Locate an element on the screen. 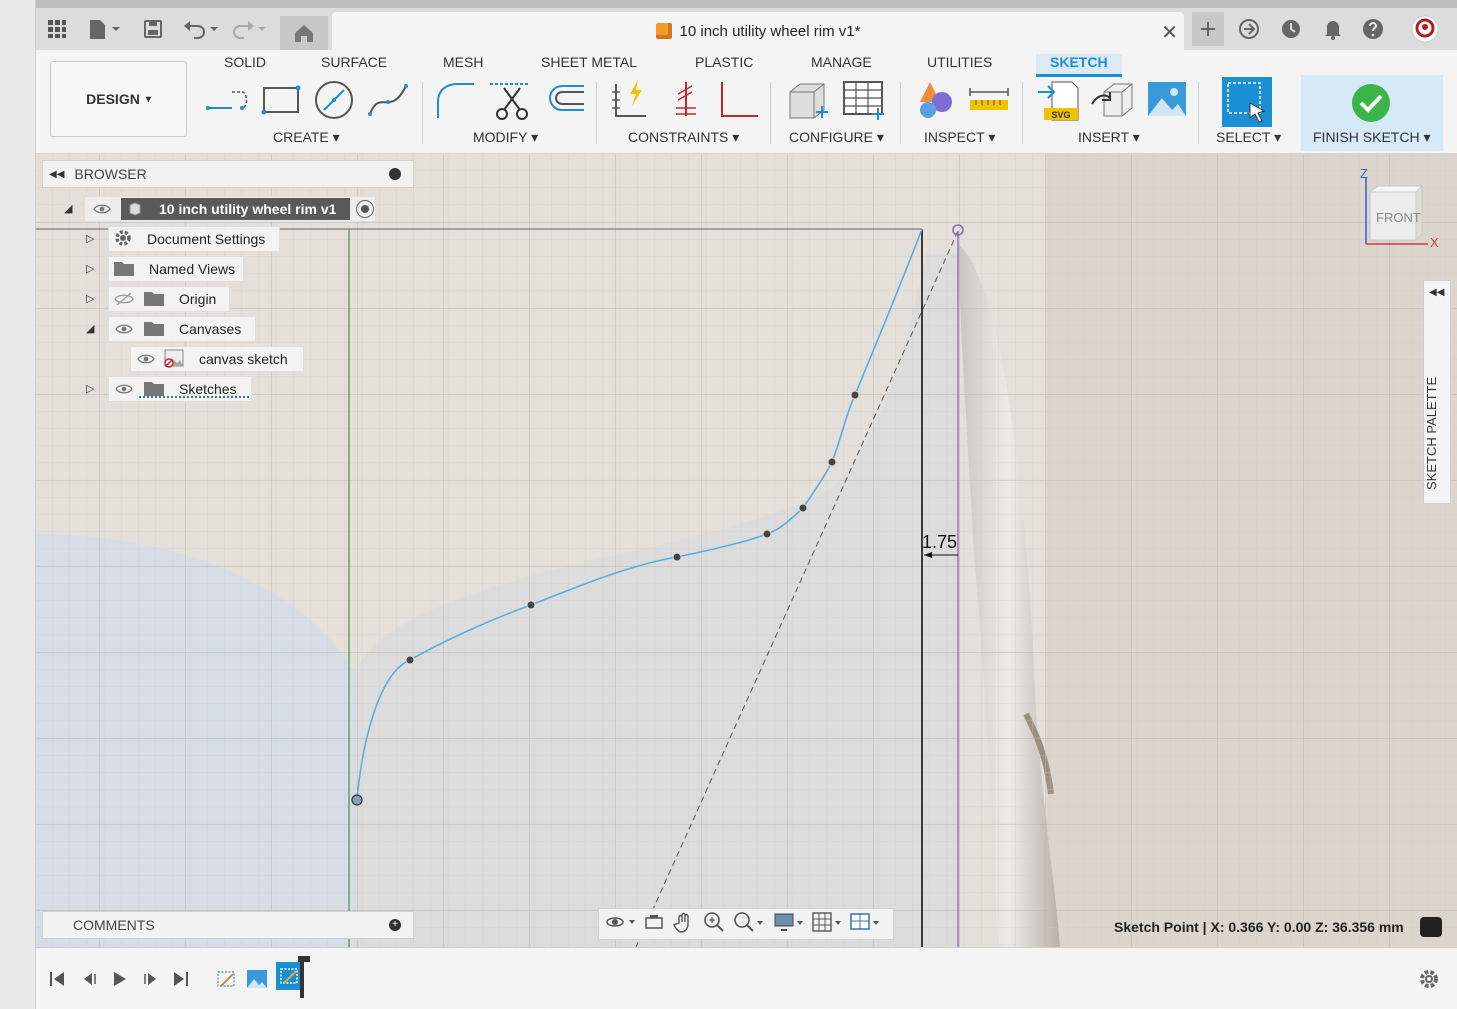 The image size is (1457, 1009). apps-grid-icon is located at coordinates (57, 29).